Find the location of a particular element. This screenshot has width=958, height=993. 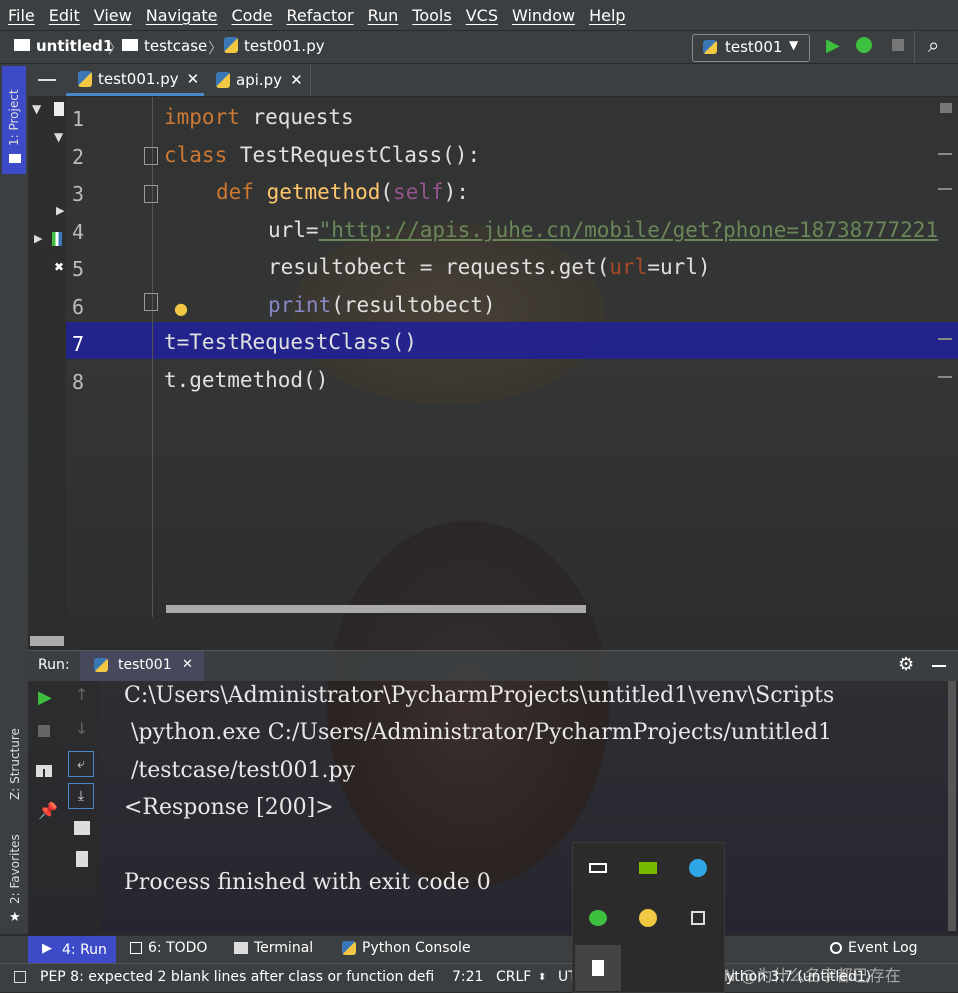

sync-icon is located at coordinates (698, 868).